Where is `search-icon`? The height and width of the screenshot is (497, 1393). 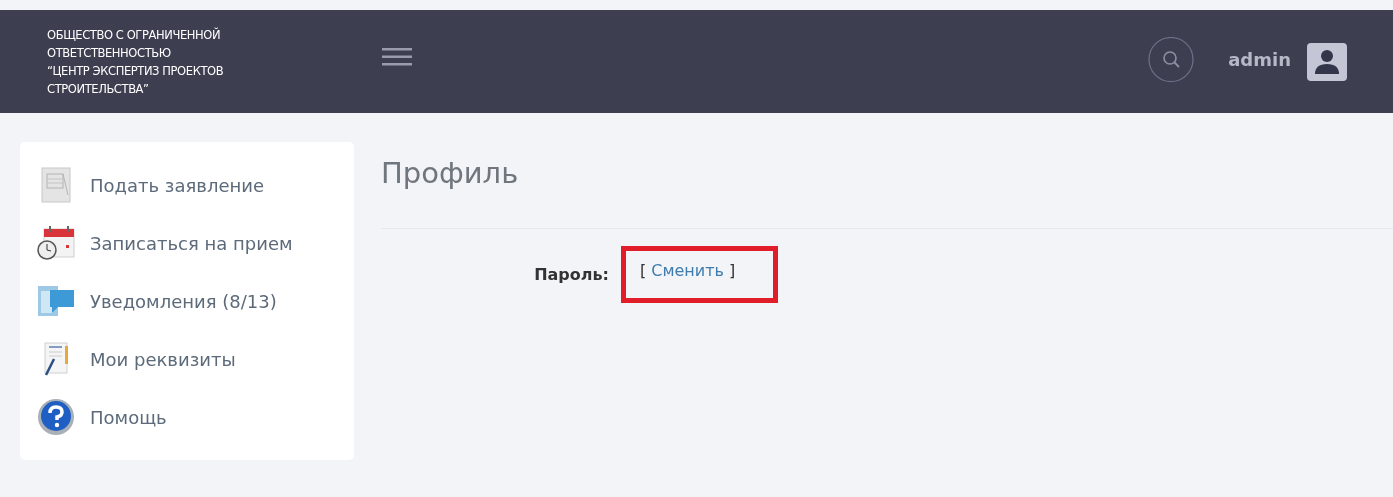 search-icon is located at coordinates (1171, 59).